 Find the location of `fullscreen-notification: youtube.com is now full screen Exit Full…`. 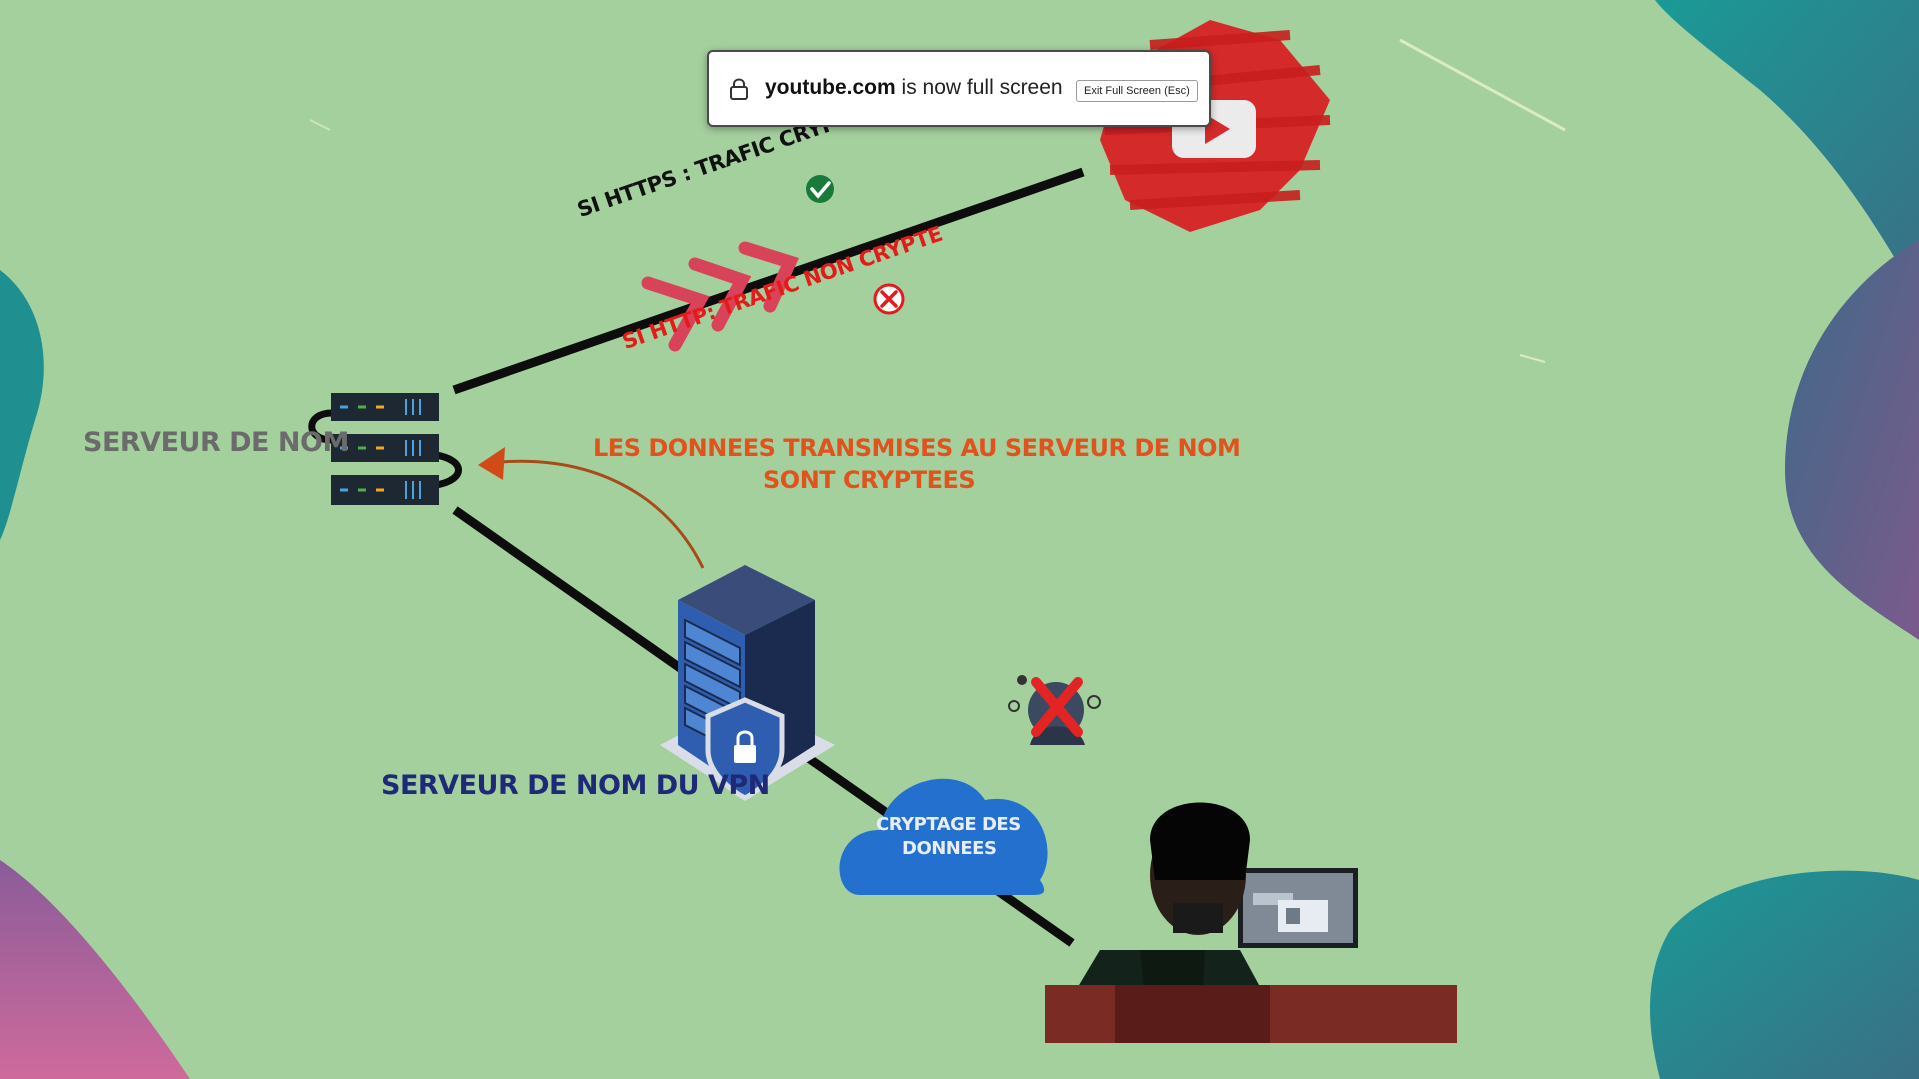

fullscreen-notification: youtube.com is now full screen Exit Full… is located at coordinates (959, 88).